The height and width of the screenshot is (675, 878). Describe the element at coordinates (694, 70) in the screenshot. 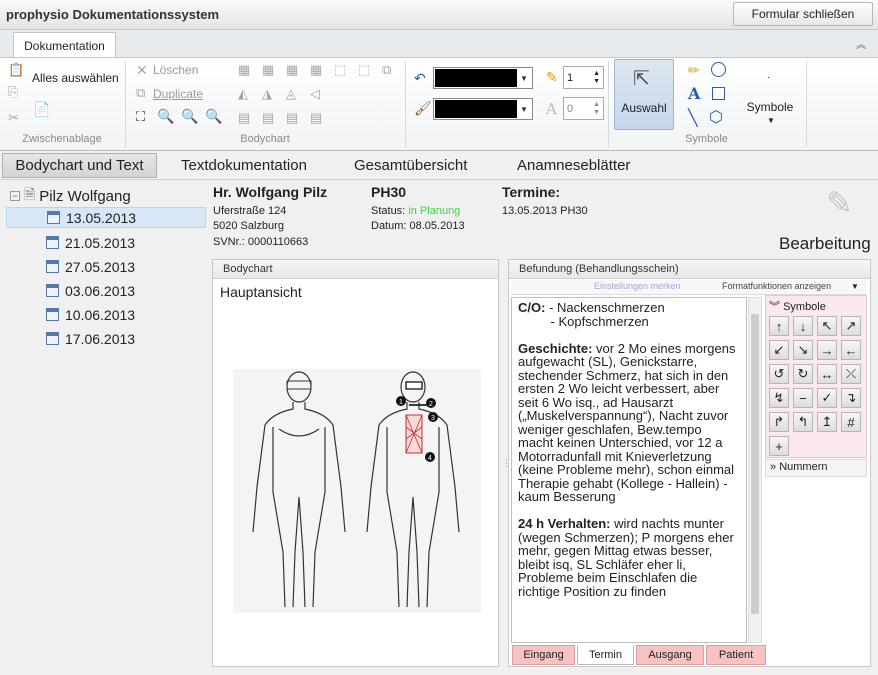

I see `pencil-tool-icon: ✏` at that location.